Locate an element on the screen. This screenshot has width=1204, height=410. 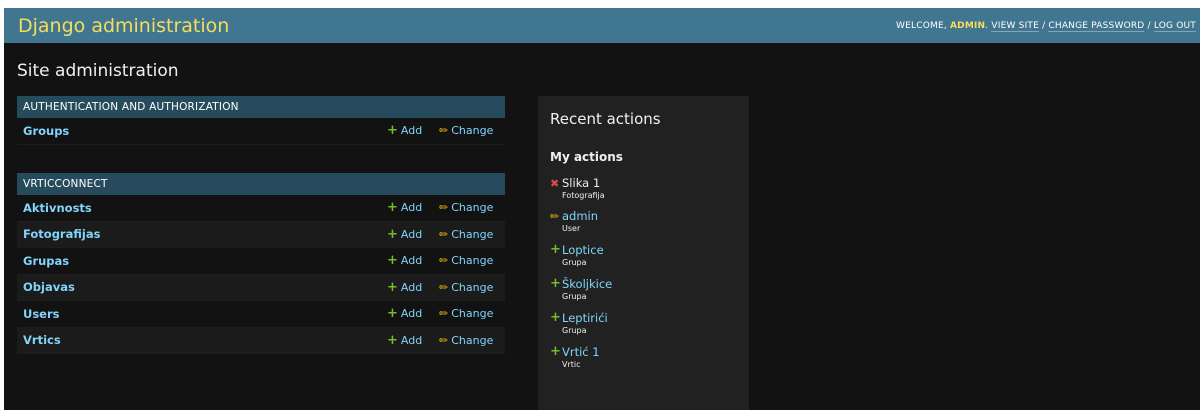
recent-action-item: ✖ Slika 1 Fotografija is located at coordinates (643, 188).